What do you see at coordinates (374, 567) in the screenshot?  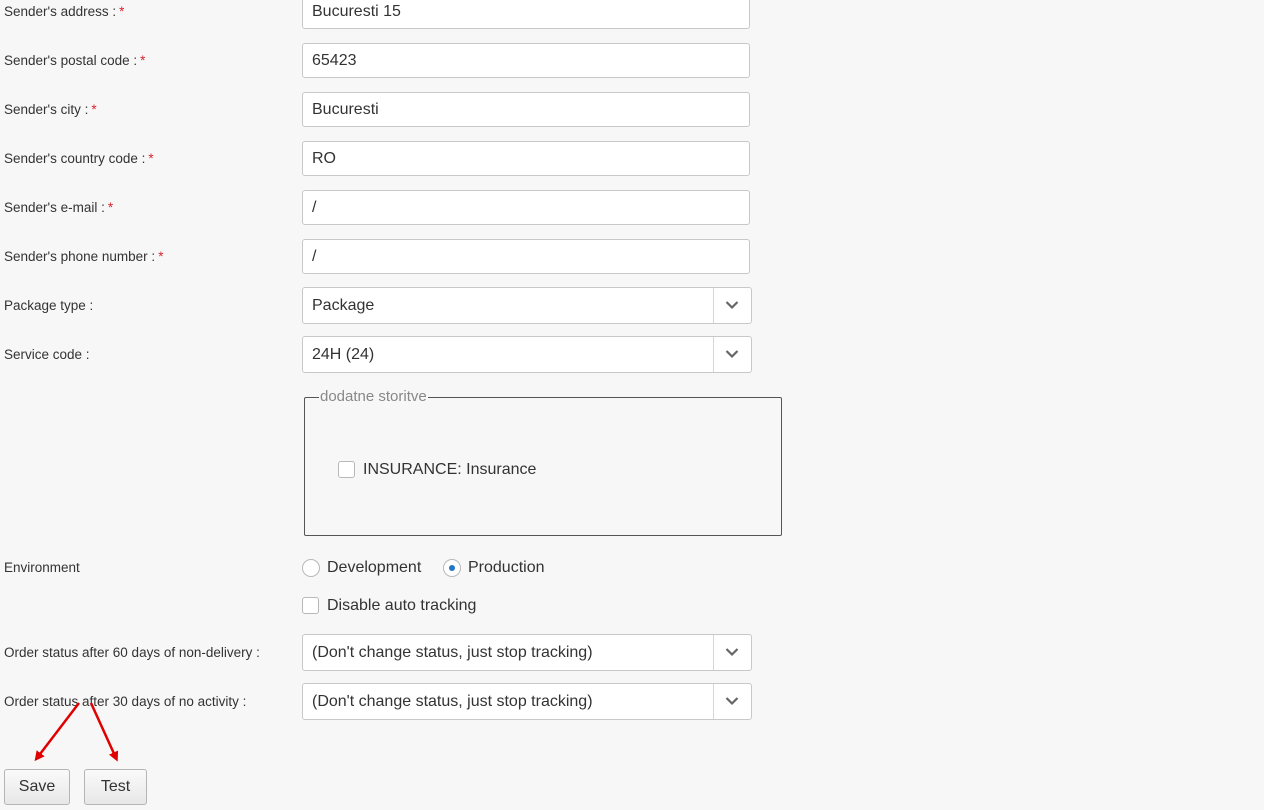 I see `environment-development-label: Development` at bounding box center [374, 567].